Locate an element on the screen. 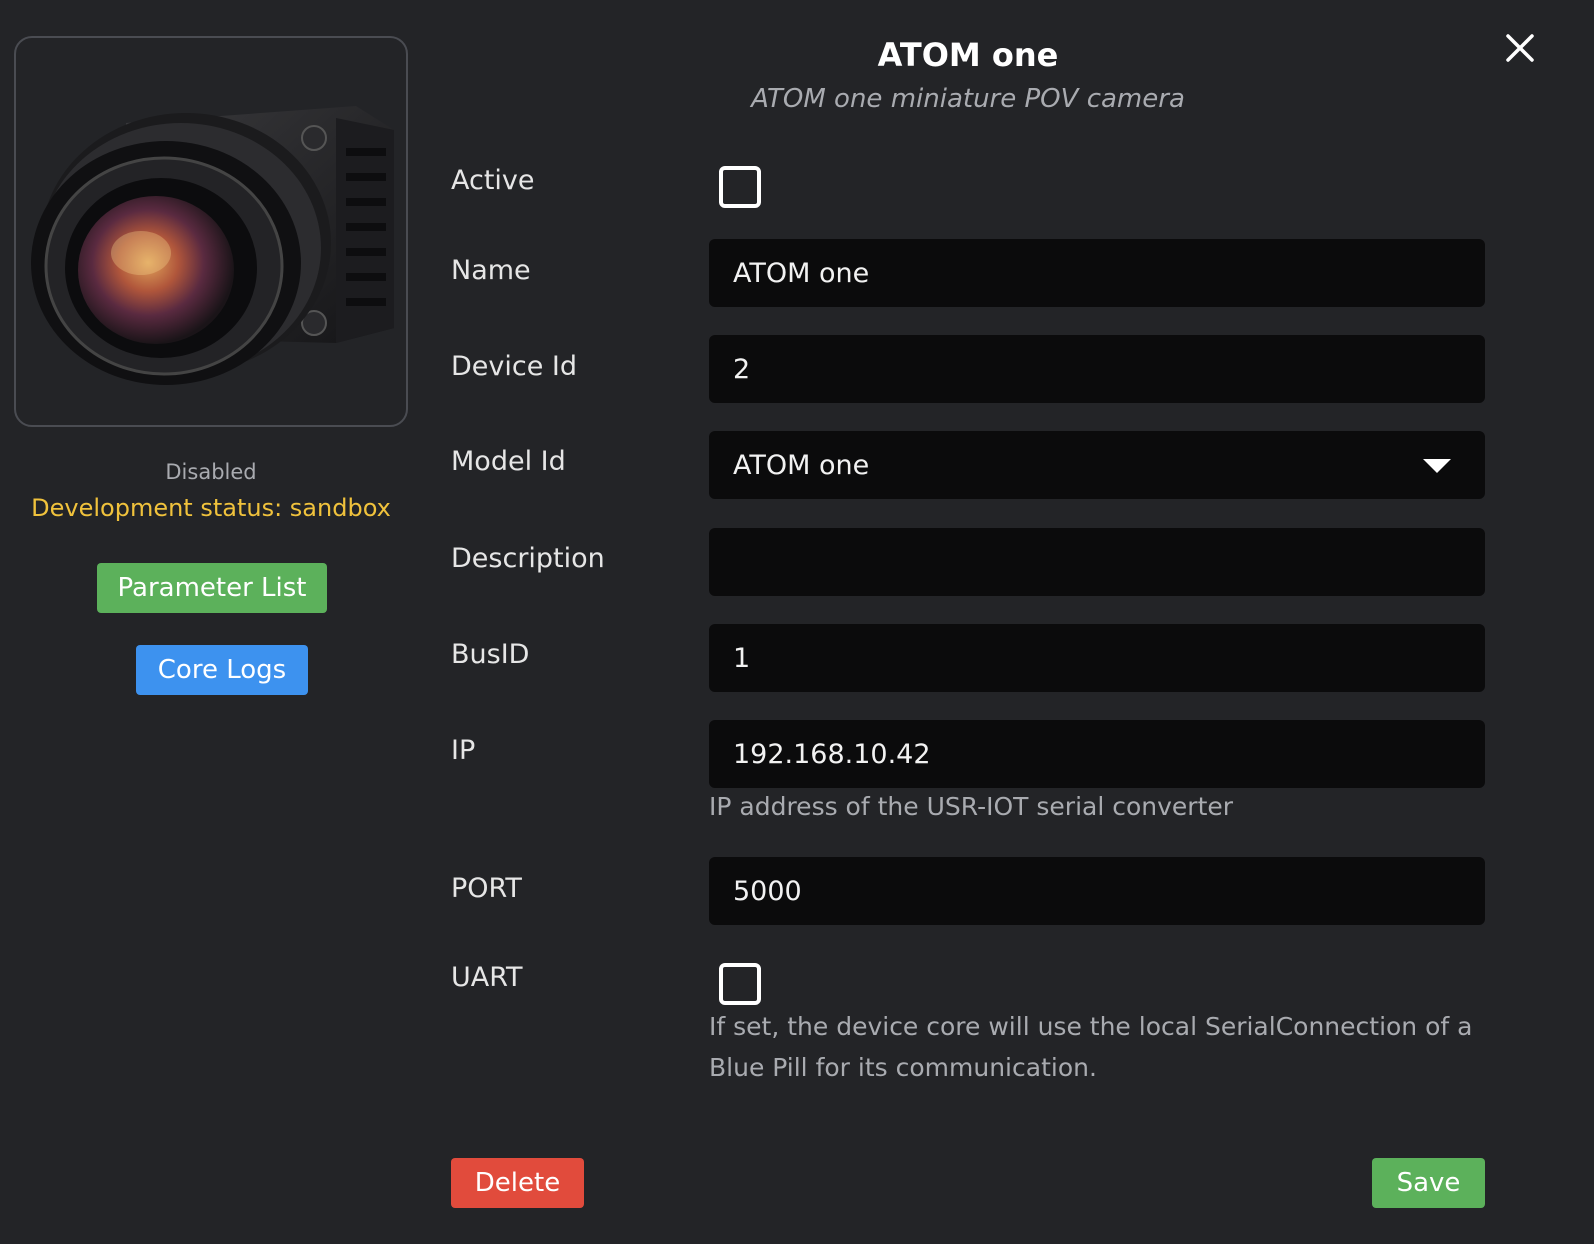 This screenshot has height=1244, width=1594. port-label: PORT is located at coordinates (486, 888).